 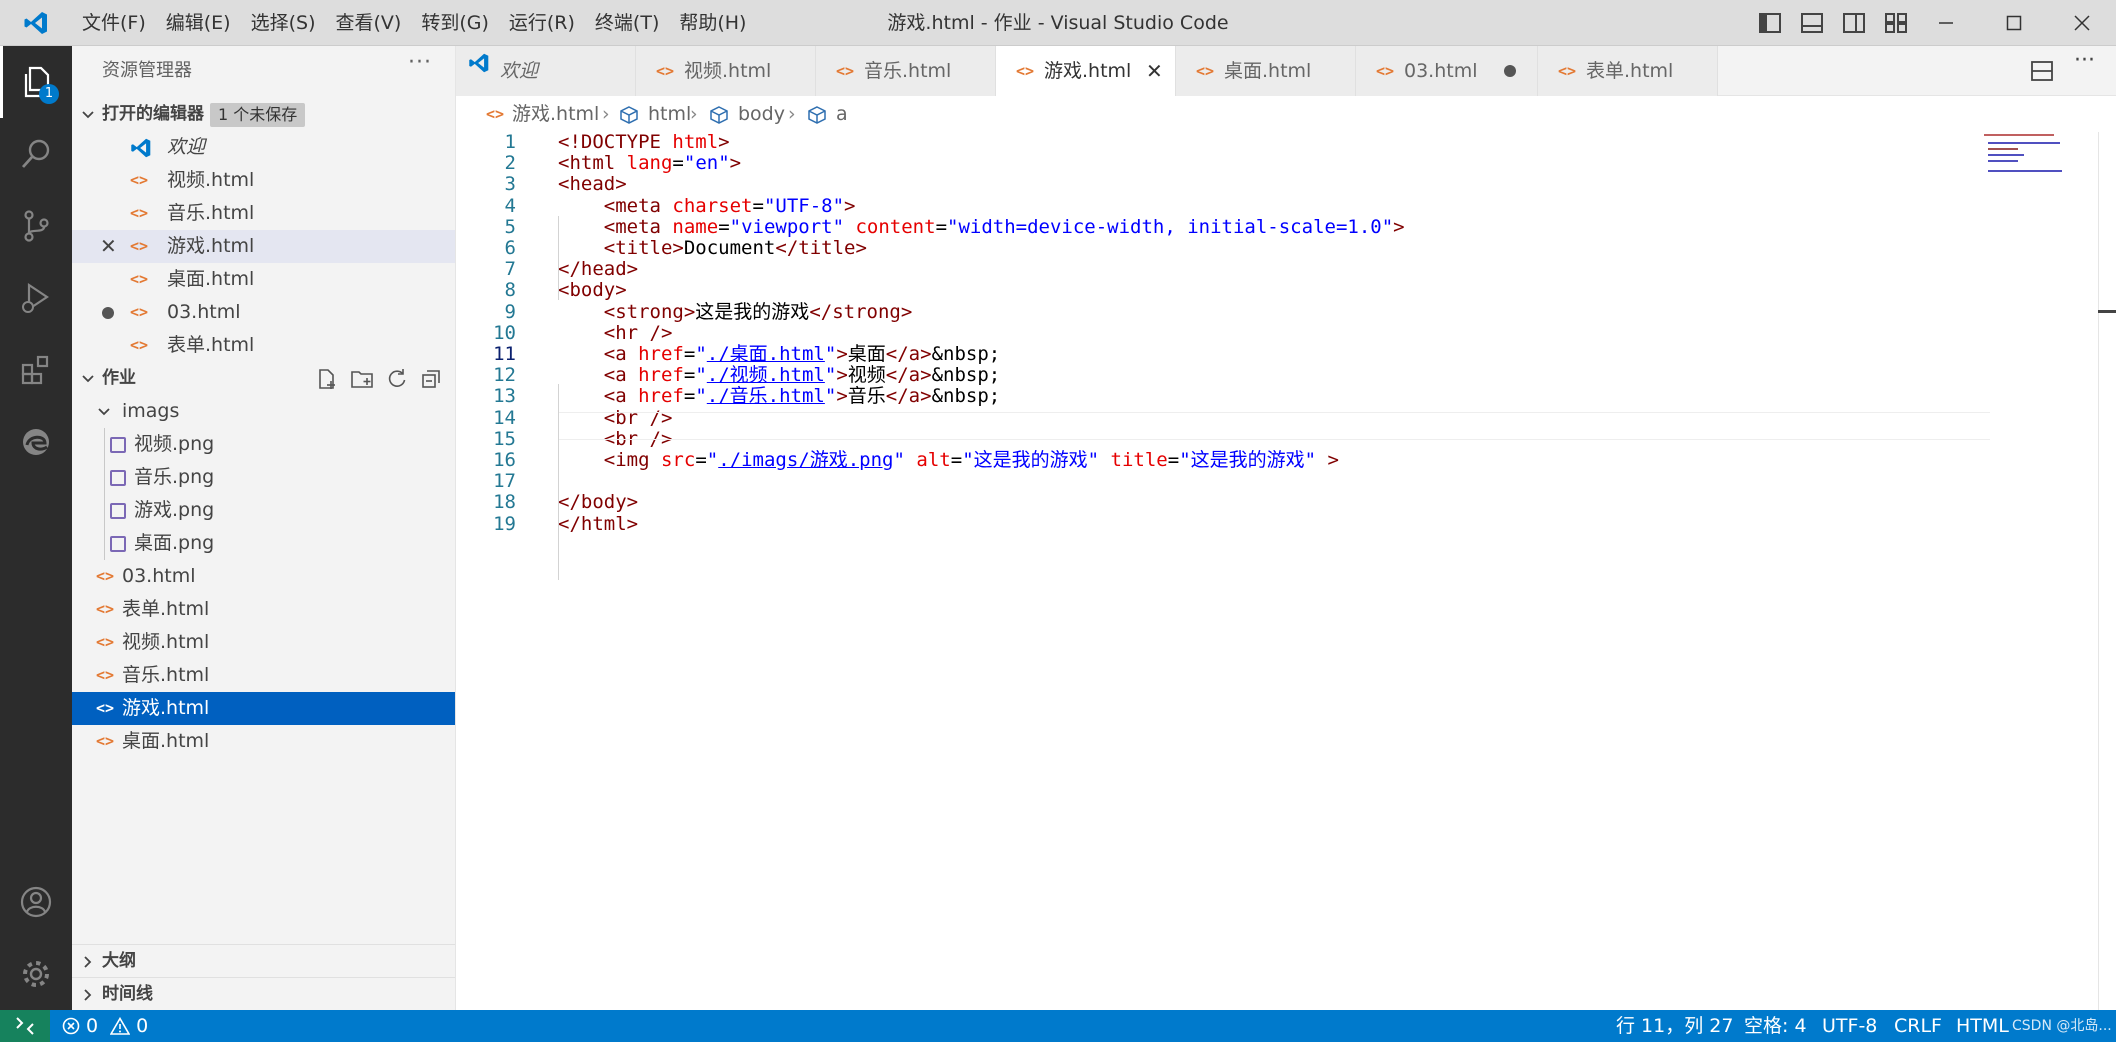 I want to click on tab-音乐.html: <> 音乐.html, so click(x=906, y=71).